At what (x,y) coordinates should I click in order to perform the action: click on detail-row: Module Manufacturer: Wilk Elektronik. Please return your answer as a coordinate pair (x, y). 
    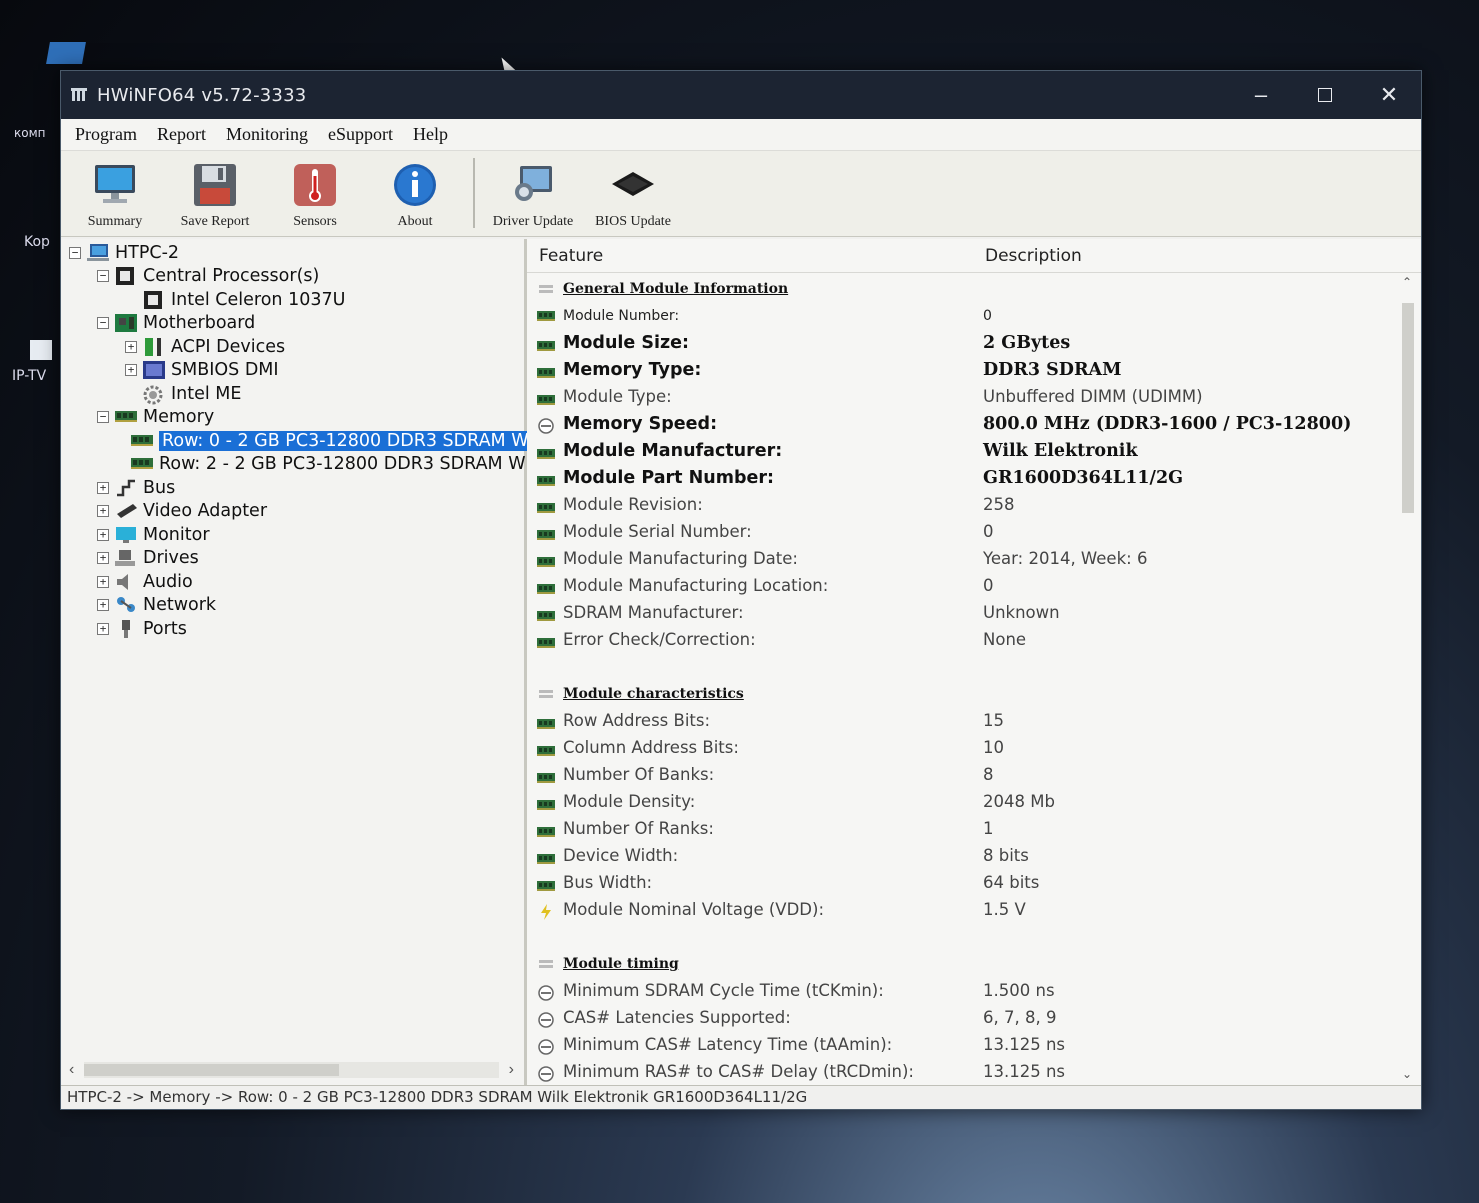
    Looking at the image, I should click on (974, 450).